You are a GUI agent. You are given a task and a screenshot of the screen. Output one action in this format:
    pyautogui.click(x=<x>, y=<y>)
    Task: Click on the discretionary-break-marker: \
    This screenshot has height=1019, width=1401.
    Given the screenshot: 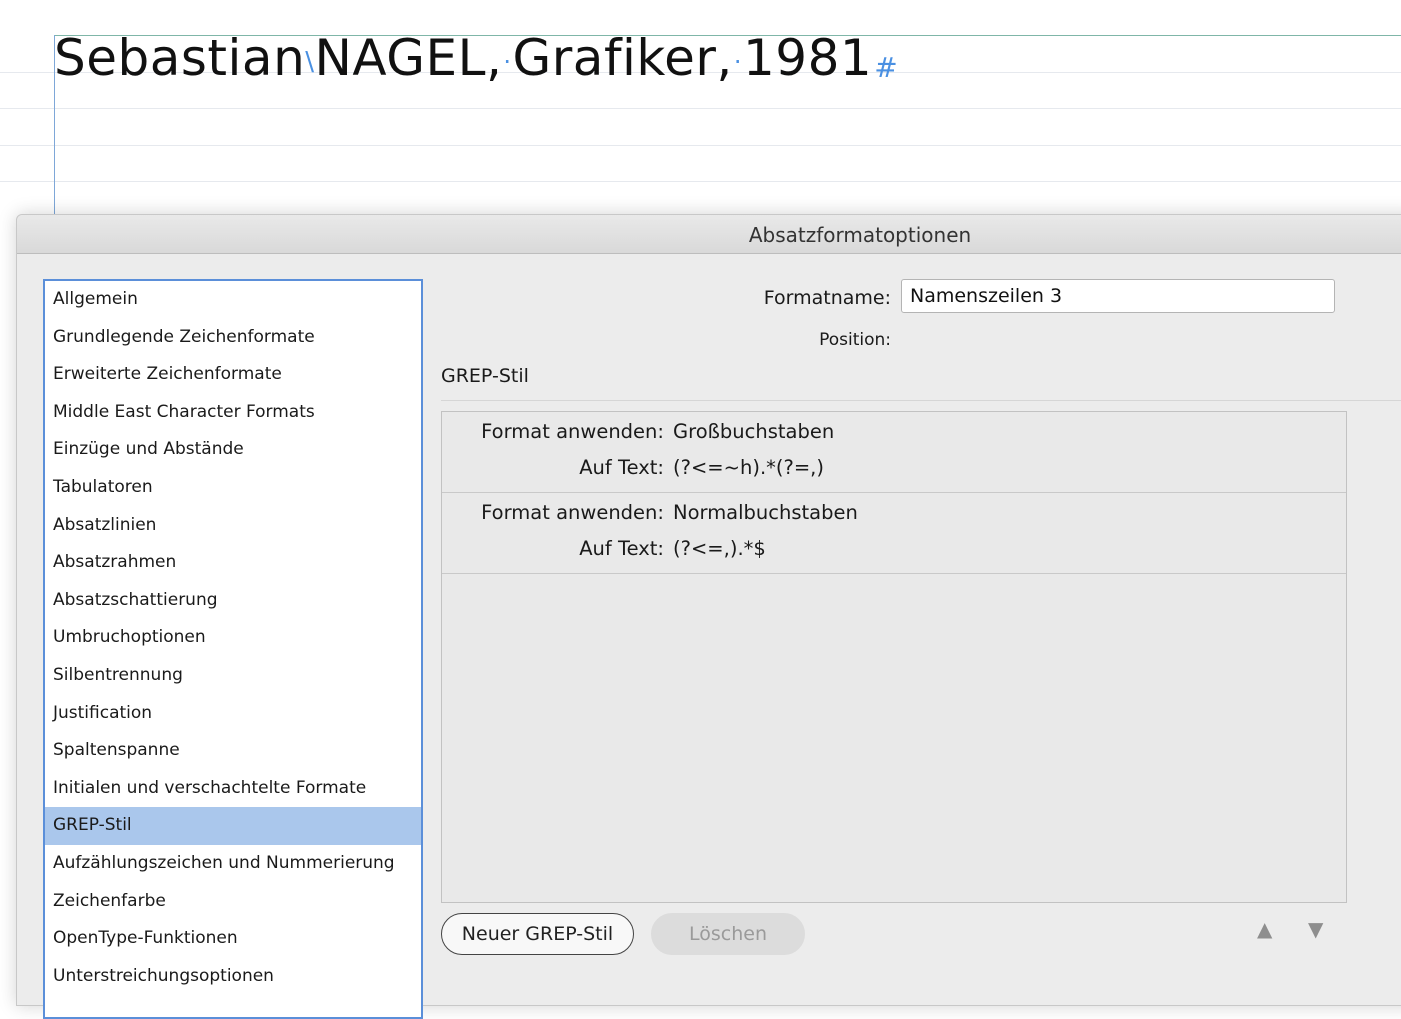 What is the action you would take?
    pyautogui.click(x=310, y=61)
    